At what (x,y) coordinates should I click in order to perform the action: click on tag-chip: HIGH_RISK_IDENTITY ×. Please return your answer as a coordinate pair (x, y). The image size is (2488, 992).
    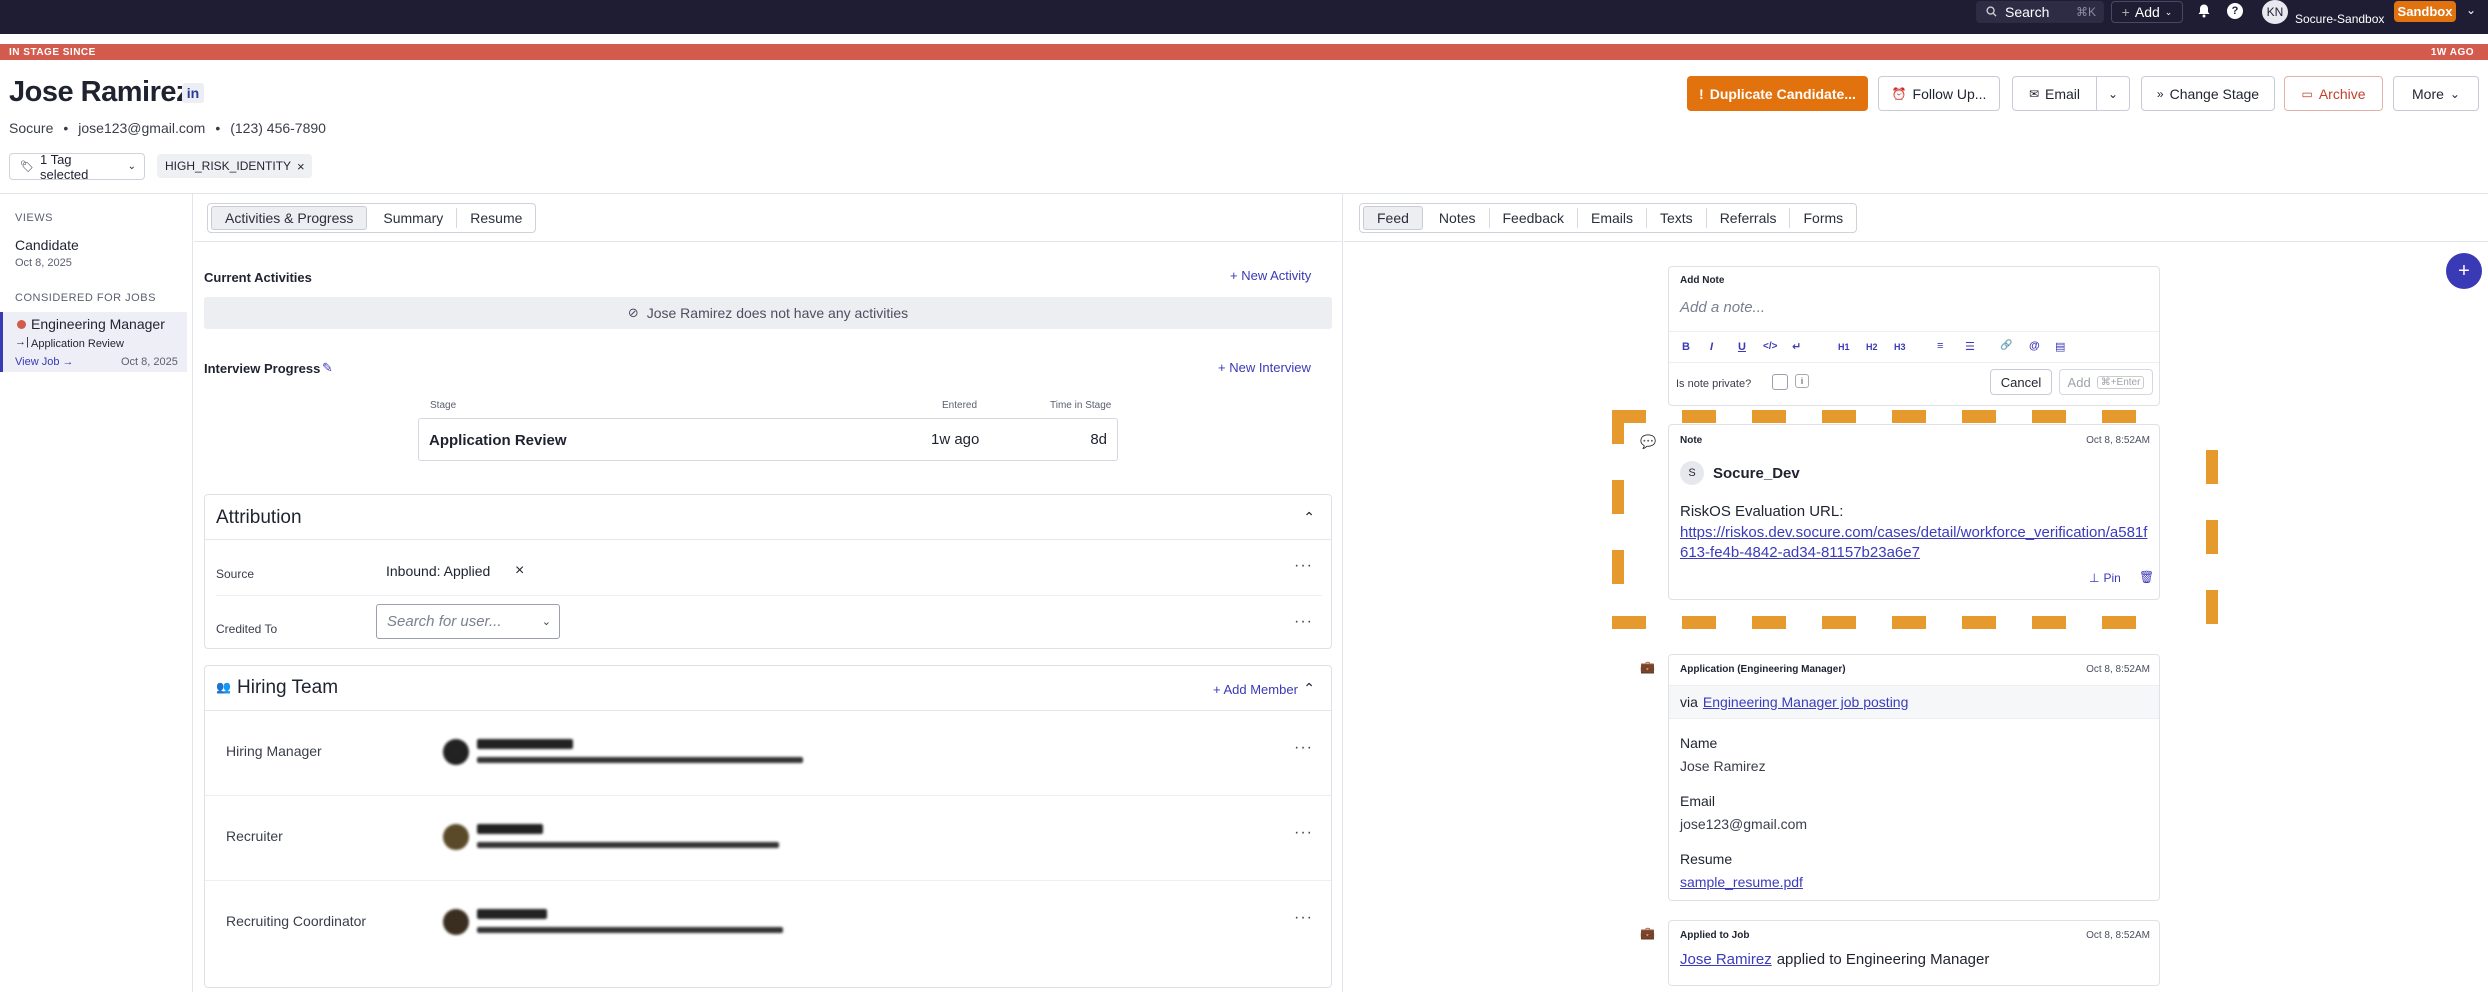
    Looking at the image, I should click on (234, 166).